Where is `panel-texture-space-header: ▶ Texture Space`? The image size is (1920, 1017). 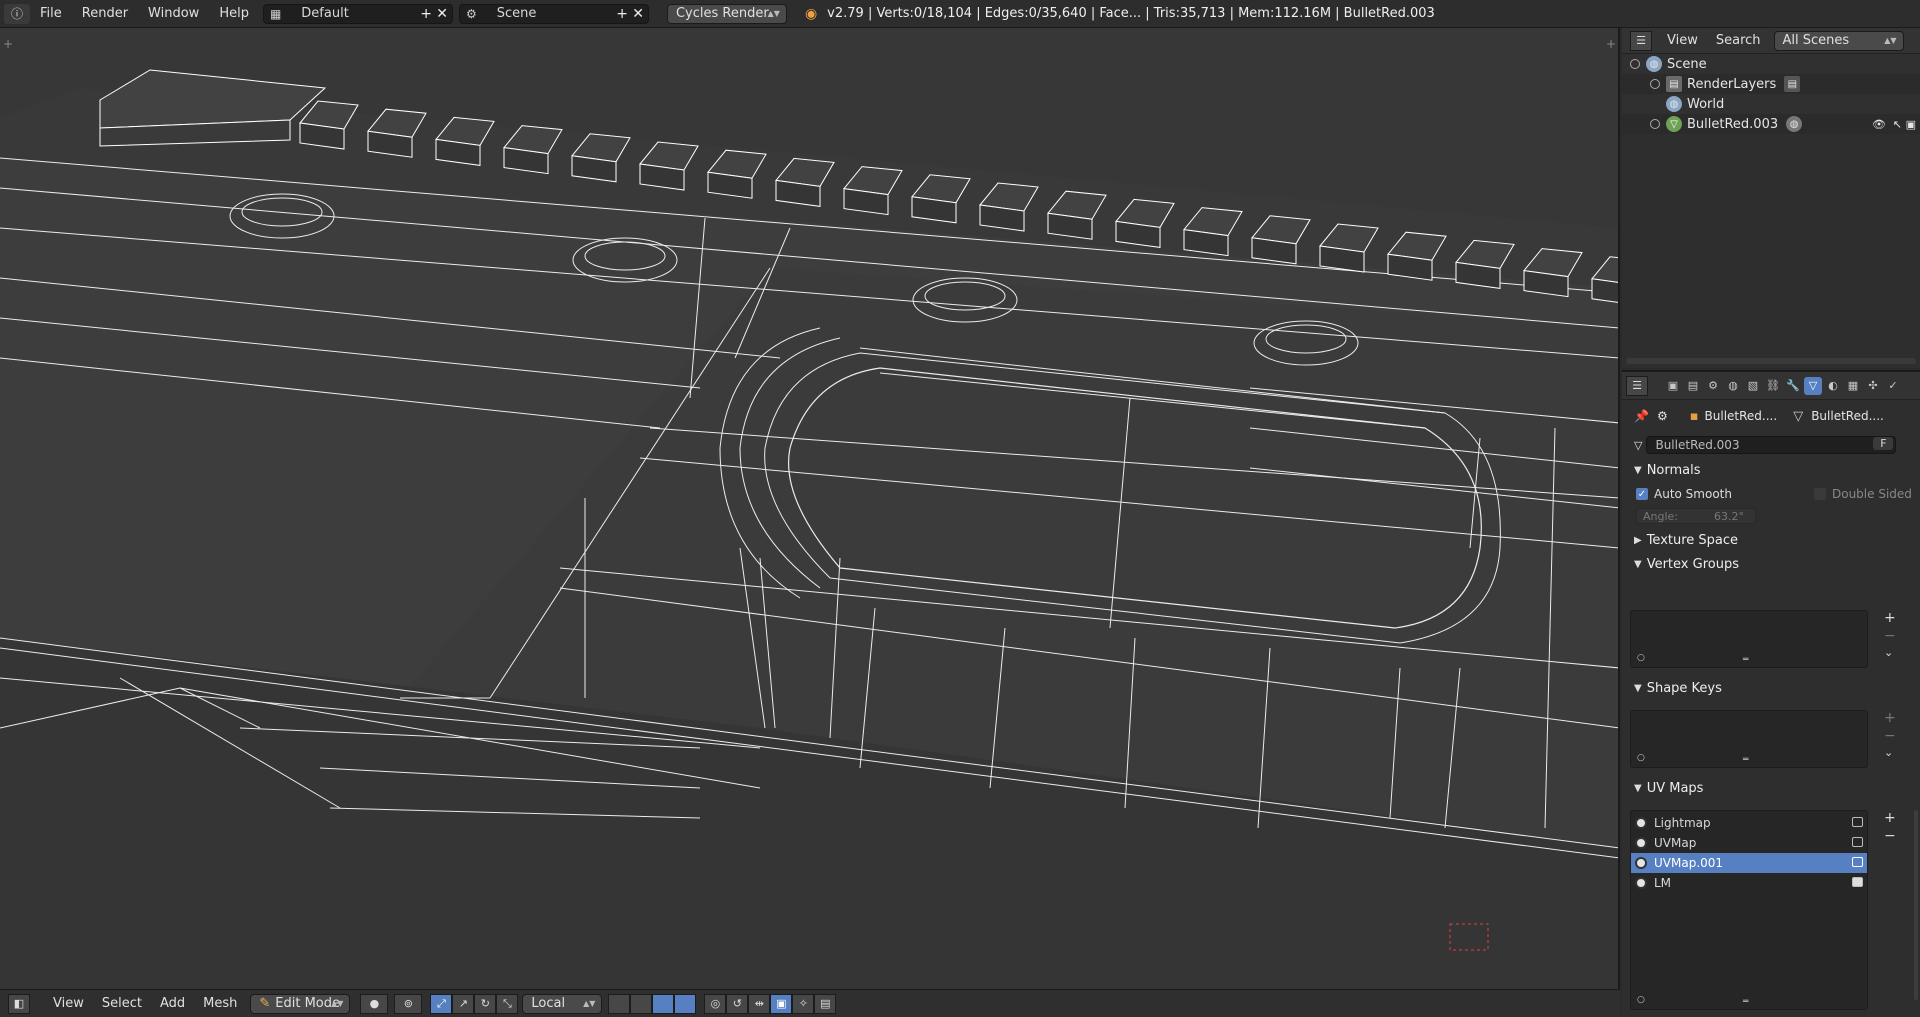
panel-texture-space-header: ▶ Texture Space is located at coordinates (1771, 540).